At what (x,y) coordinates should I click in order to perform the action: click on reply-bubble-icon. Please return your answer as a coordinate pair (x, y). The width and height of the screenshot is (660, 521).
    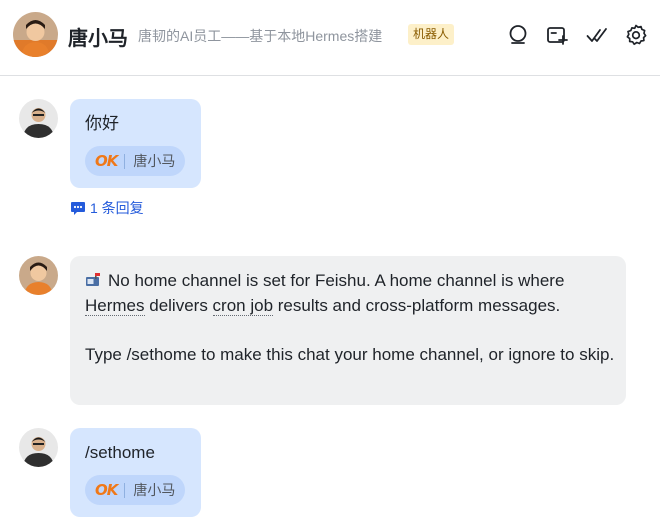
    Looking at the image, I should click on (78, 208).